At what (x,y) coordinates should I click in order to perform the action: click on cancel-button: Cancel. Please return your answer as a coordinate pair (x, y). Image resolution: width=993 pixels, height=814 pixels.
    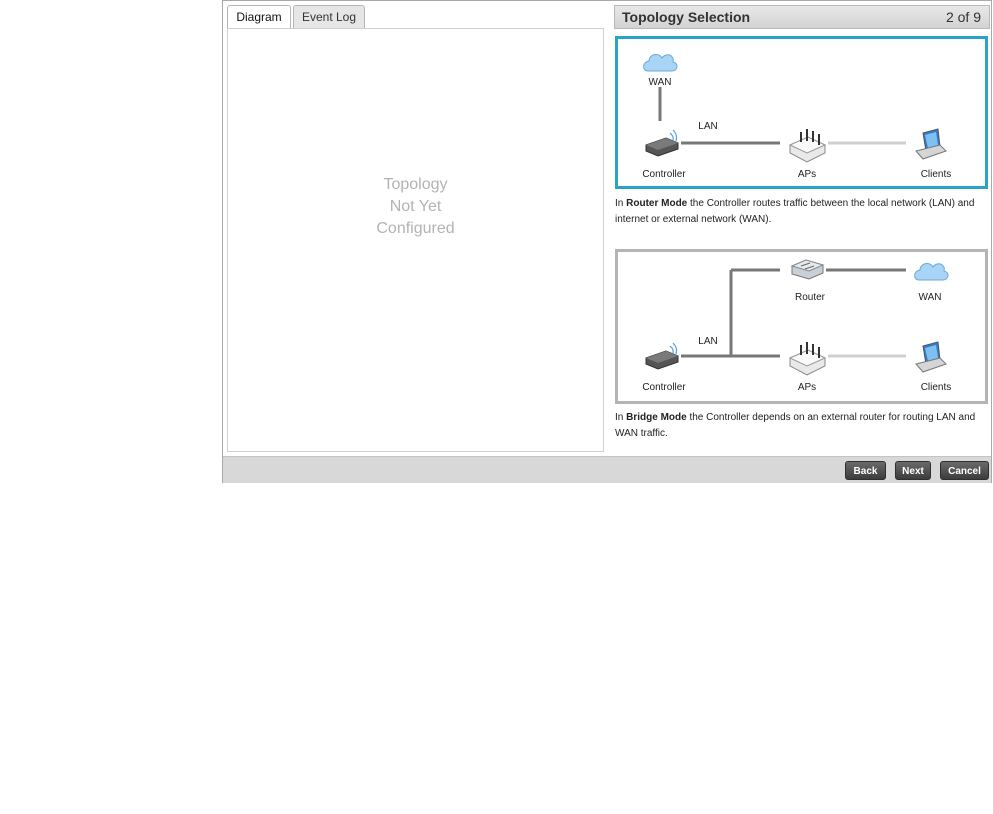
    Looking at the image, I should click on (964, 470).